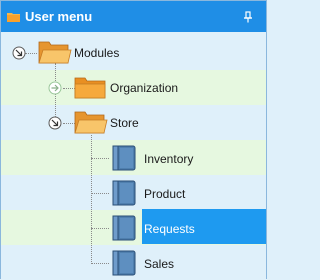 The width and height of the screenshot is (320, 280). I want to click on tree-label-product: Product, so click(165, 194).